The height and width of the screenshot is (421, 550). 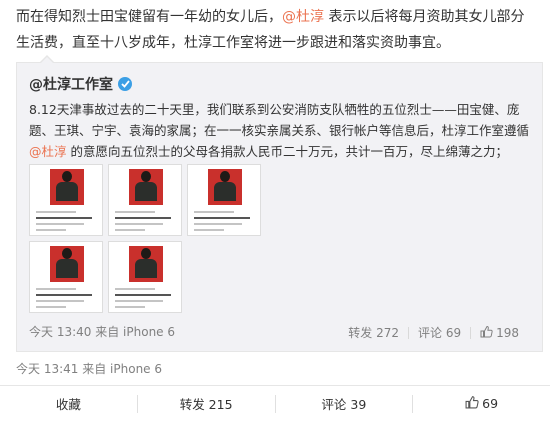 I want to click on comment-button: 评论 39, so click(x=344, y=404).